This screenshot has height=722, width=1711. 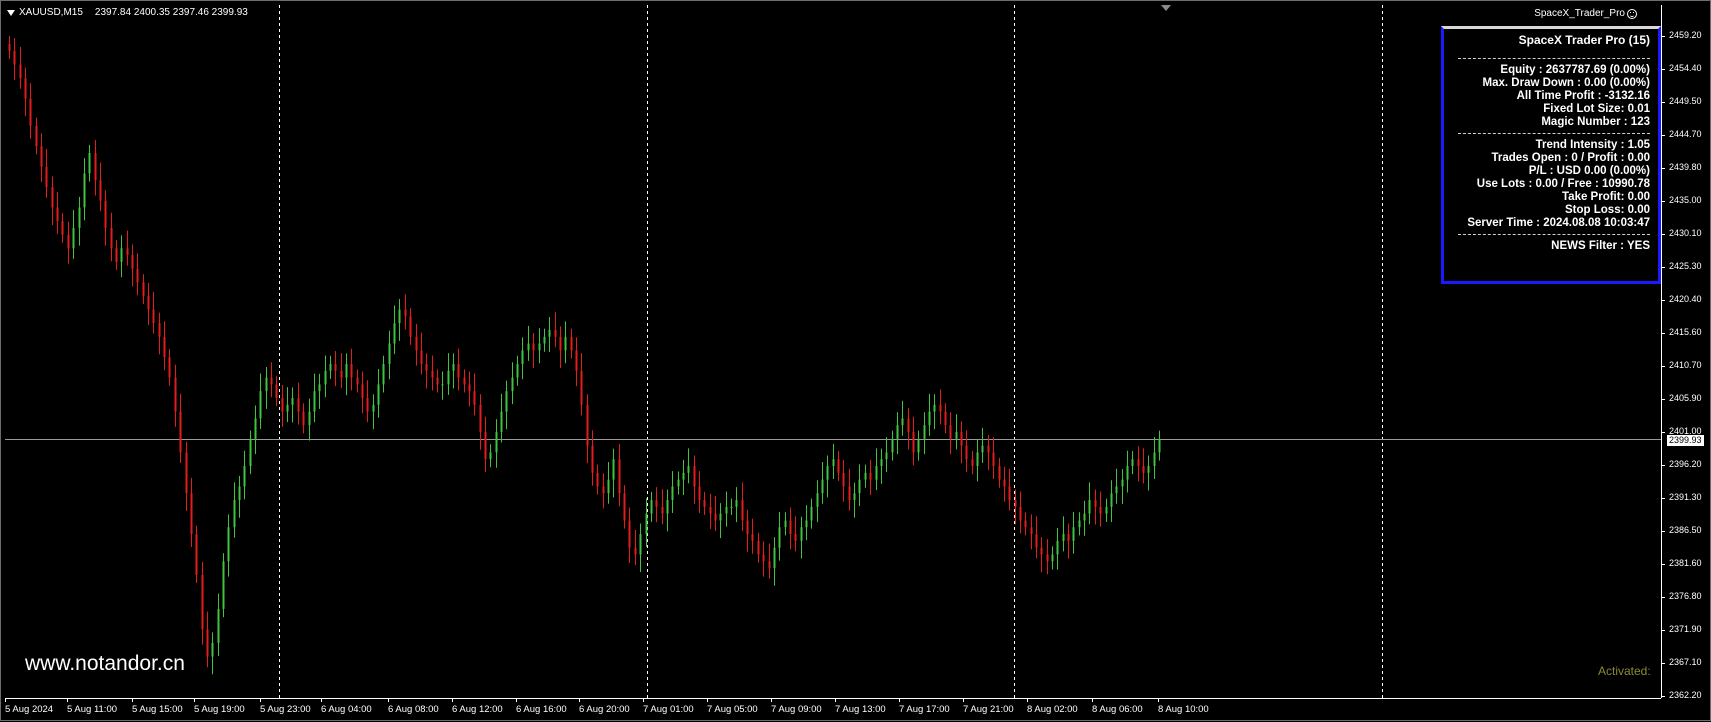 I want to click on time-tick-label: 8 Aug 10:00, so click(x=1183, y=709).